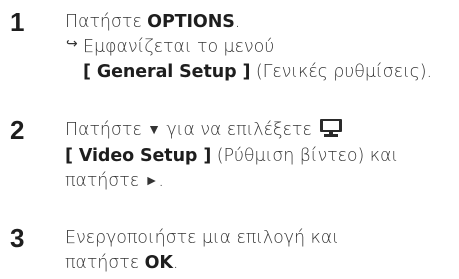  I want to click on down-arrow-icon: ▼, so click(154, 130).